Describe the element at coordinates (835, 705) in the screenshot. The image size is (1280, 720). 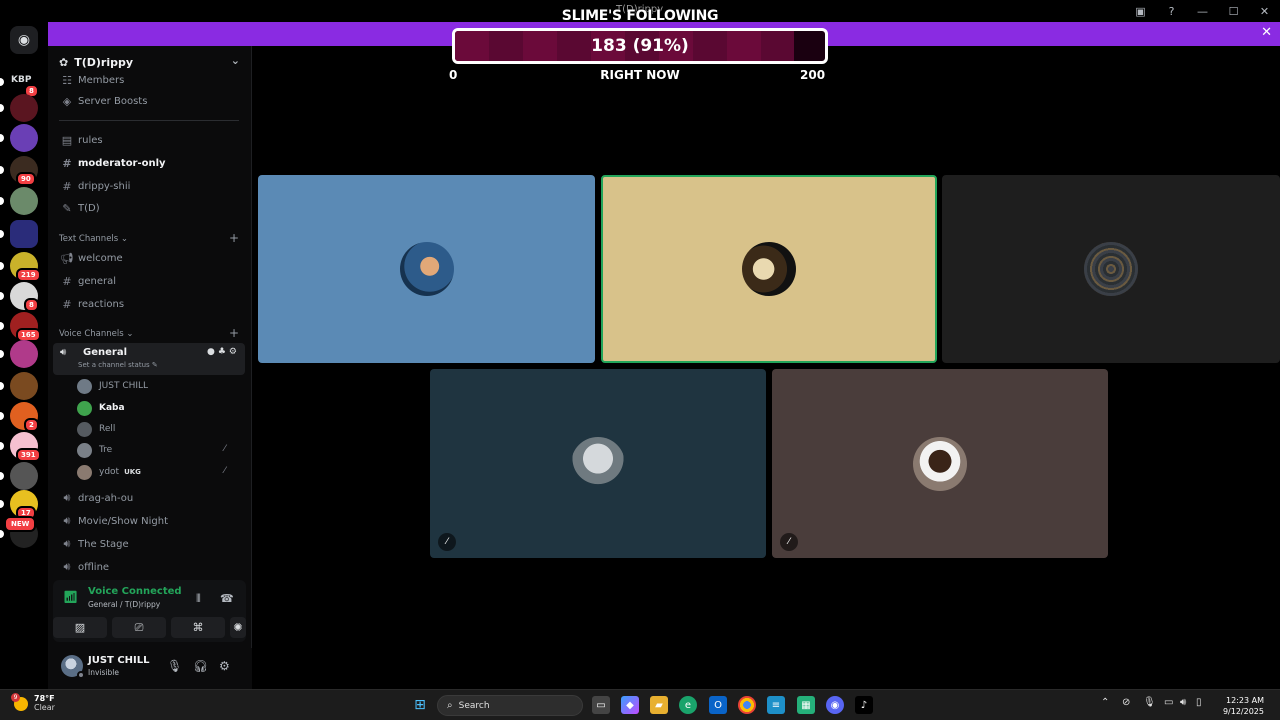
I see `discord-taskbar-icon: ◉` at that location.